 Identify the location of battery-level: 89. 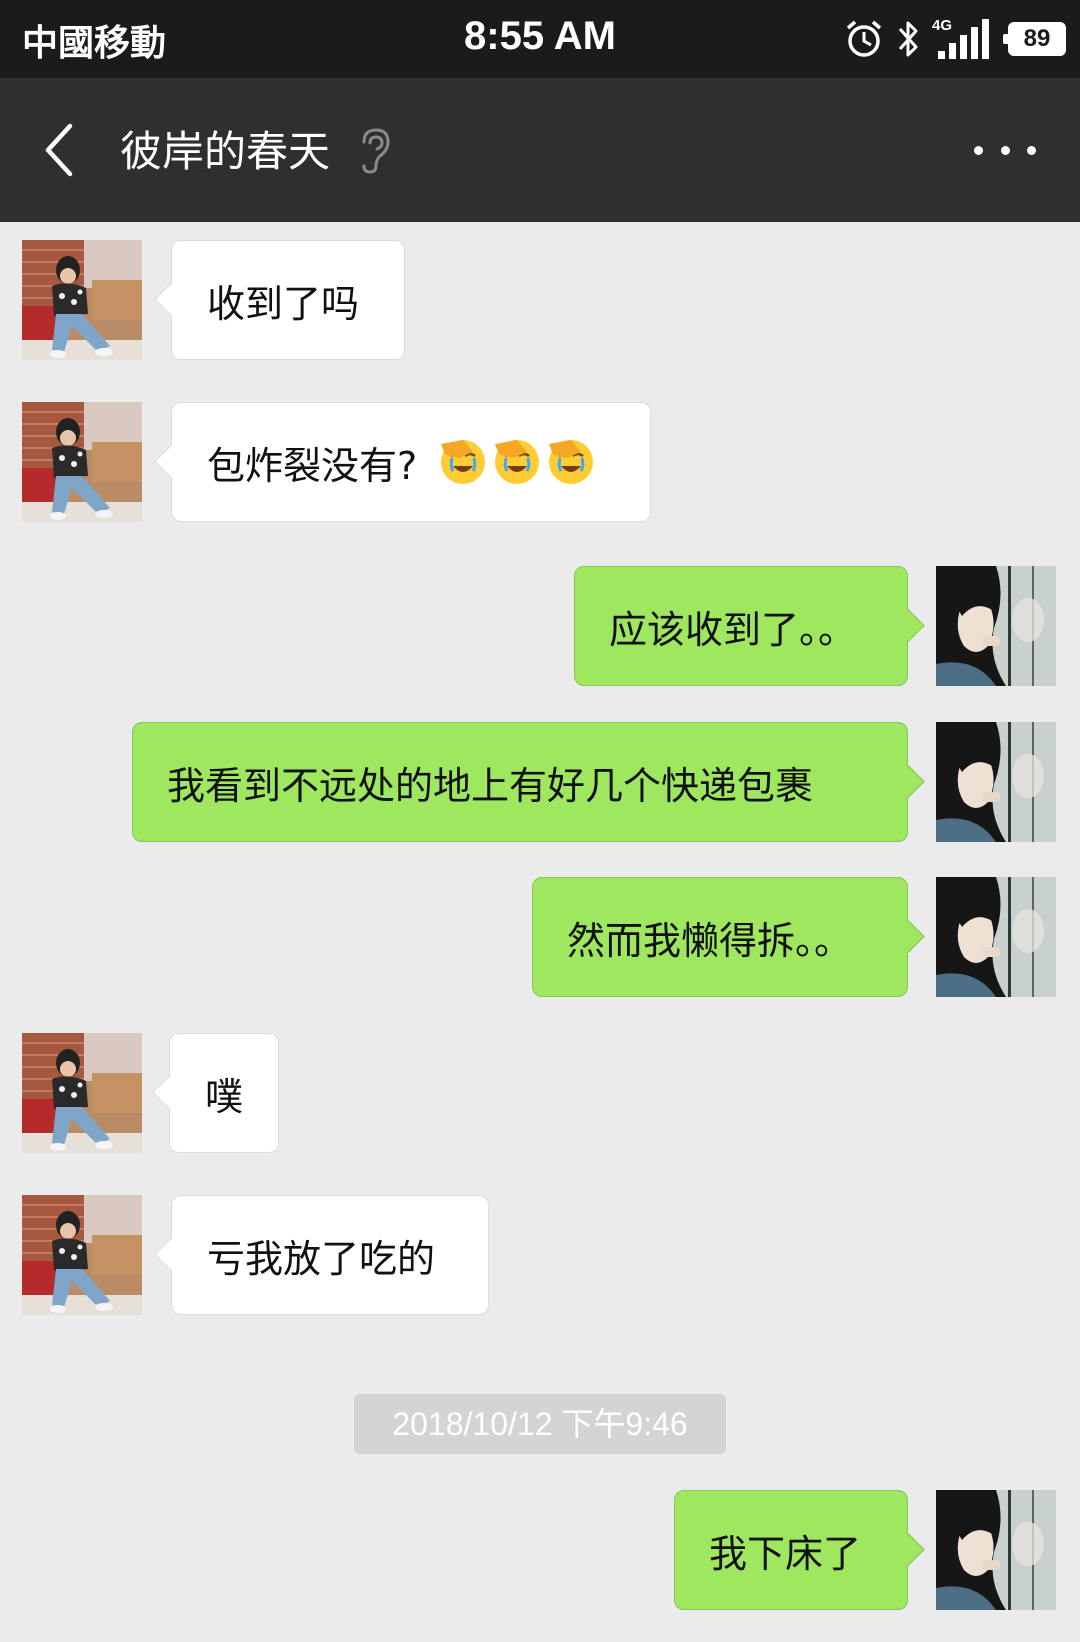
(1037, 38).